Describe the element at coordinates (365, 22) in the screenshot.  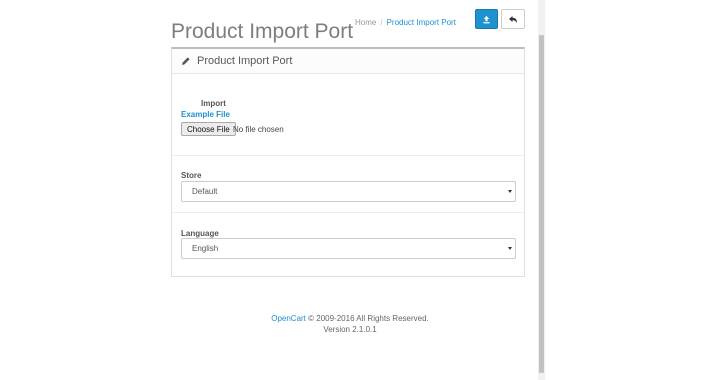
I see `breadcrumb-home: Home` at that location.